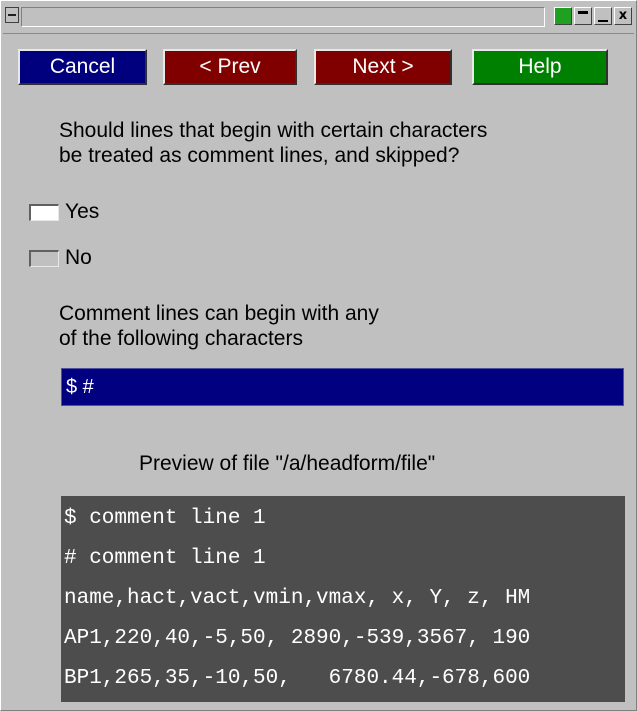  What do you see at coordinates (342, 387) in the screenshot?
I see `comment-chars-input` at bounding box center [342, 387].